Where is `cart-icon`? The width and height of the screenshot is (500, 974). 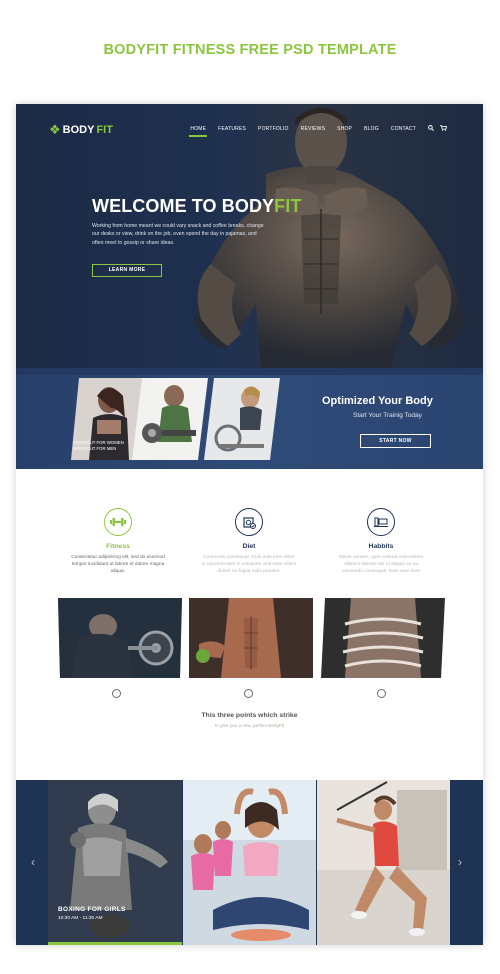 cart-icon is located at coordinates (441, 129).